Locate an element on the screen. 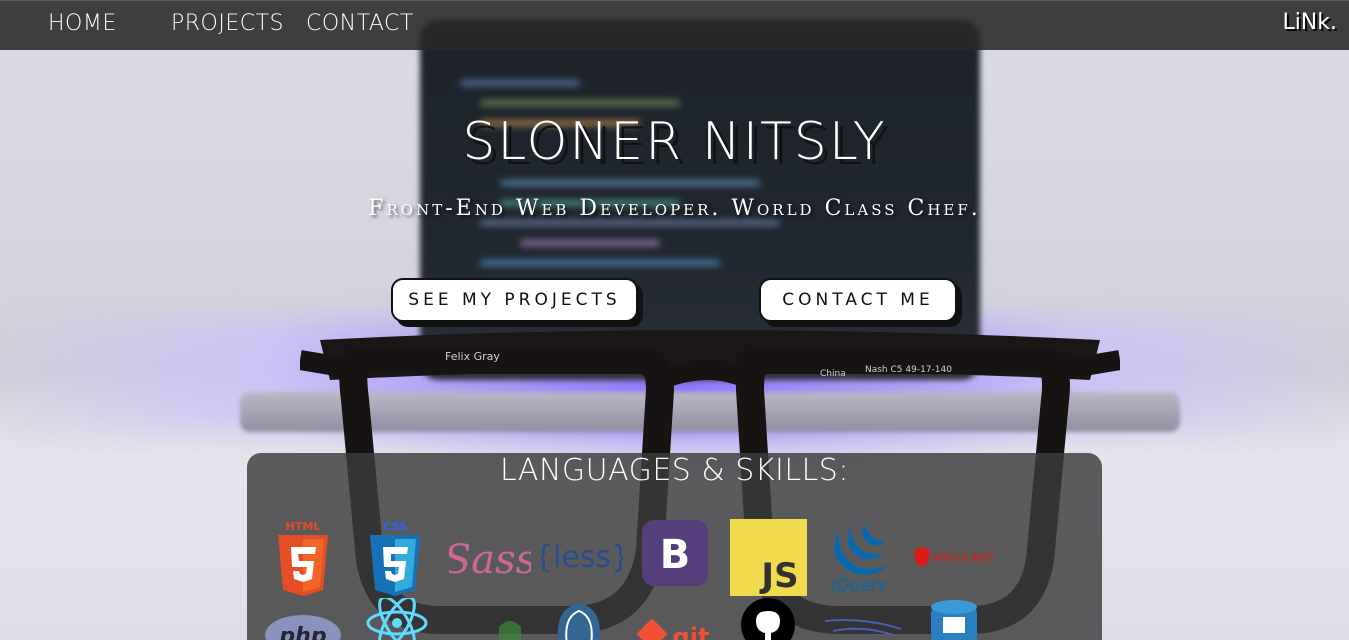  php-label: php is located at coordinates (302, 632).